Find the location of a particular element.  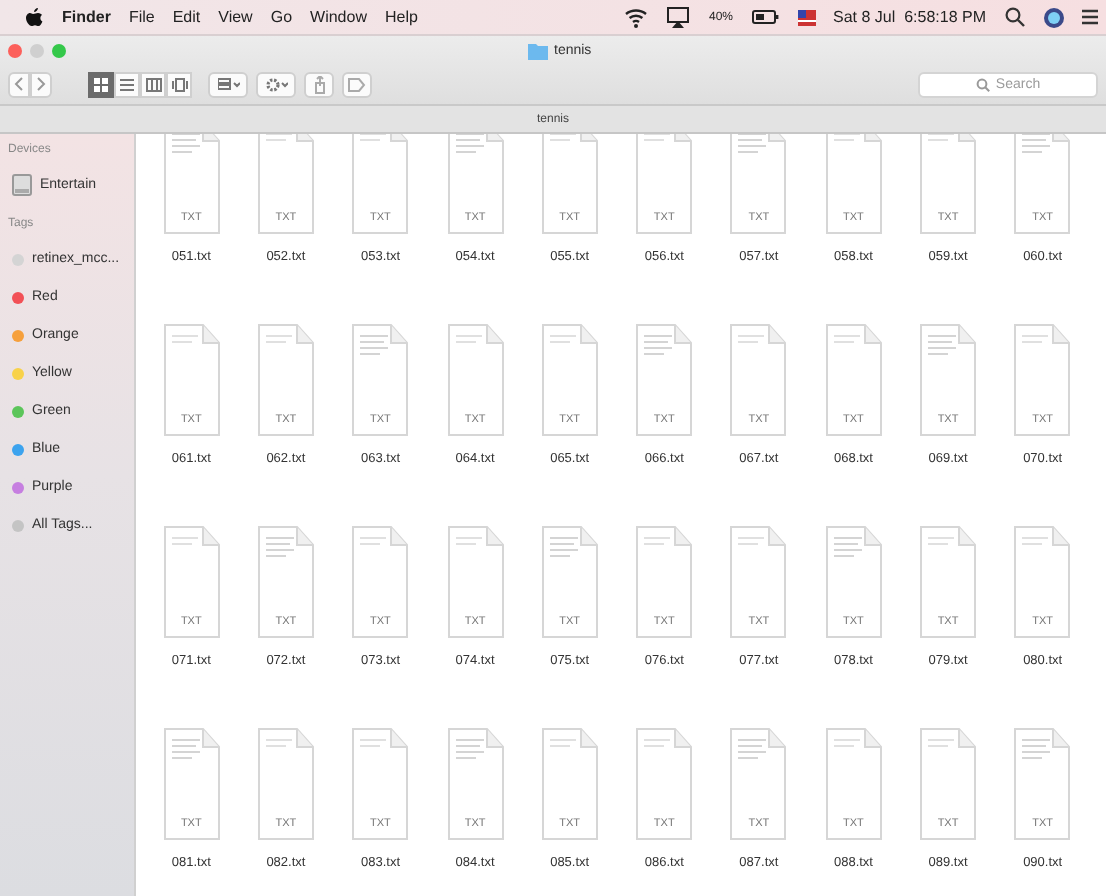

app-menu: Finder is located at coordinates (86, 17).